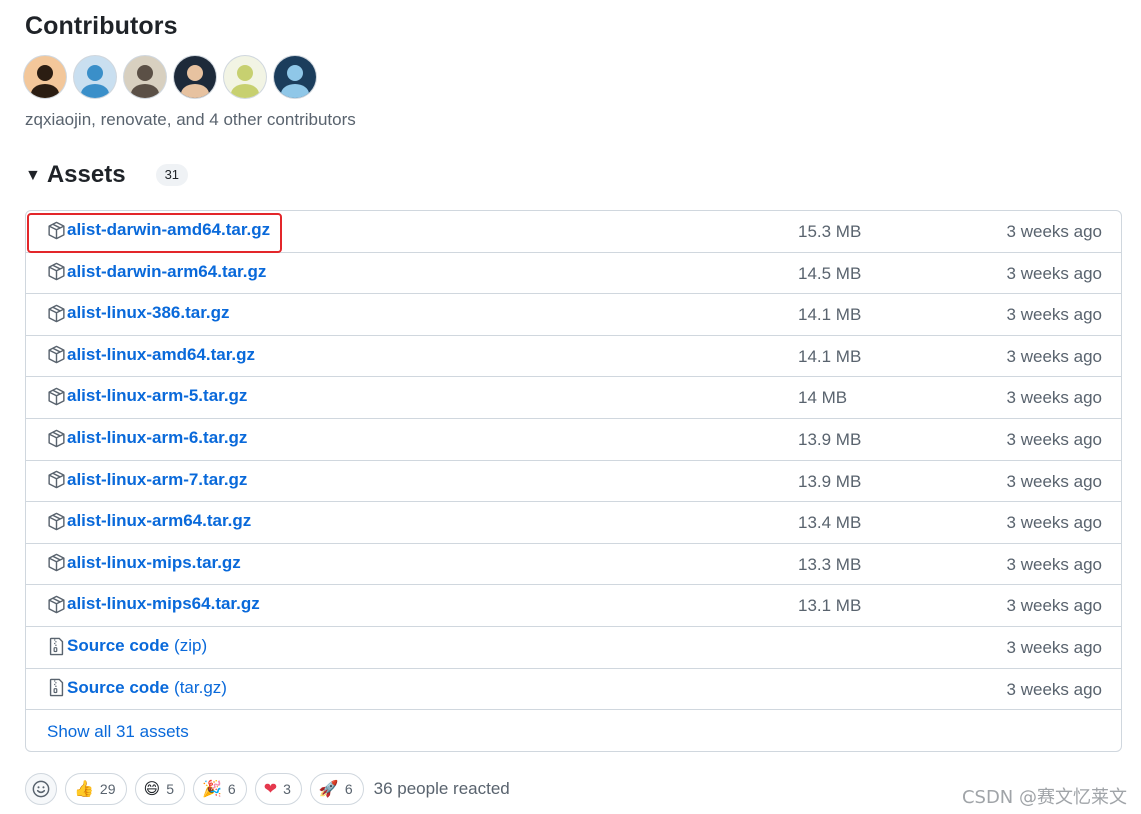 This screenshot has width=1141, height=814. Describe the element at coordinates (200, 688) in the screenshot. I see `asset-format: (tar.gz)` at that location.